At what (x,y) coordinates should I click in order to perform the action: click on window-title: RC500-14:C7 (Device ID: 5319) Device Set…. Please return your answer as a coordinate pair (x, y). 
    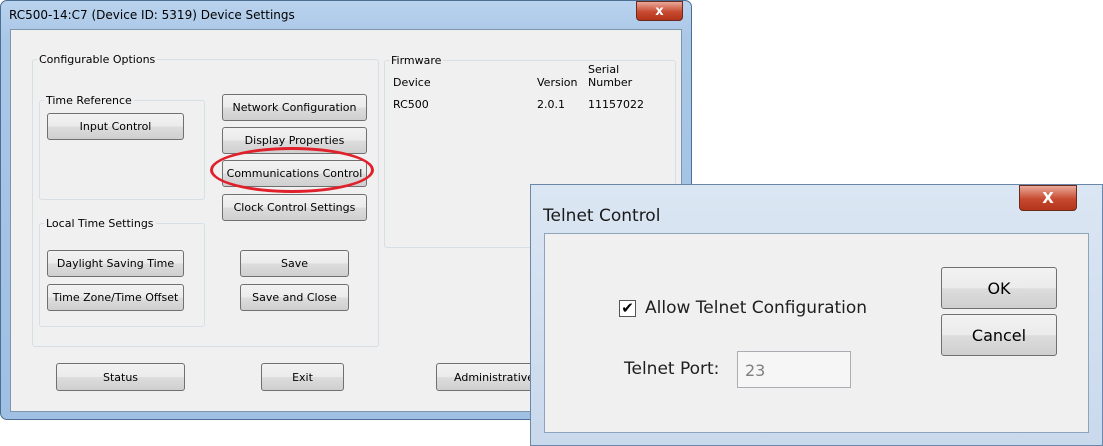
    Looking at the image, I should click on (152, 15).